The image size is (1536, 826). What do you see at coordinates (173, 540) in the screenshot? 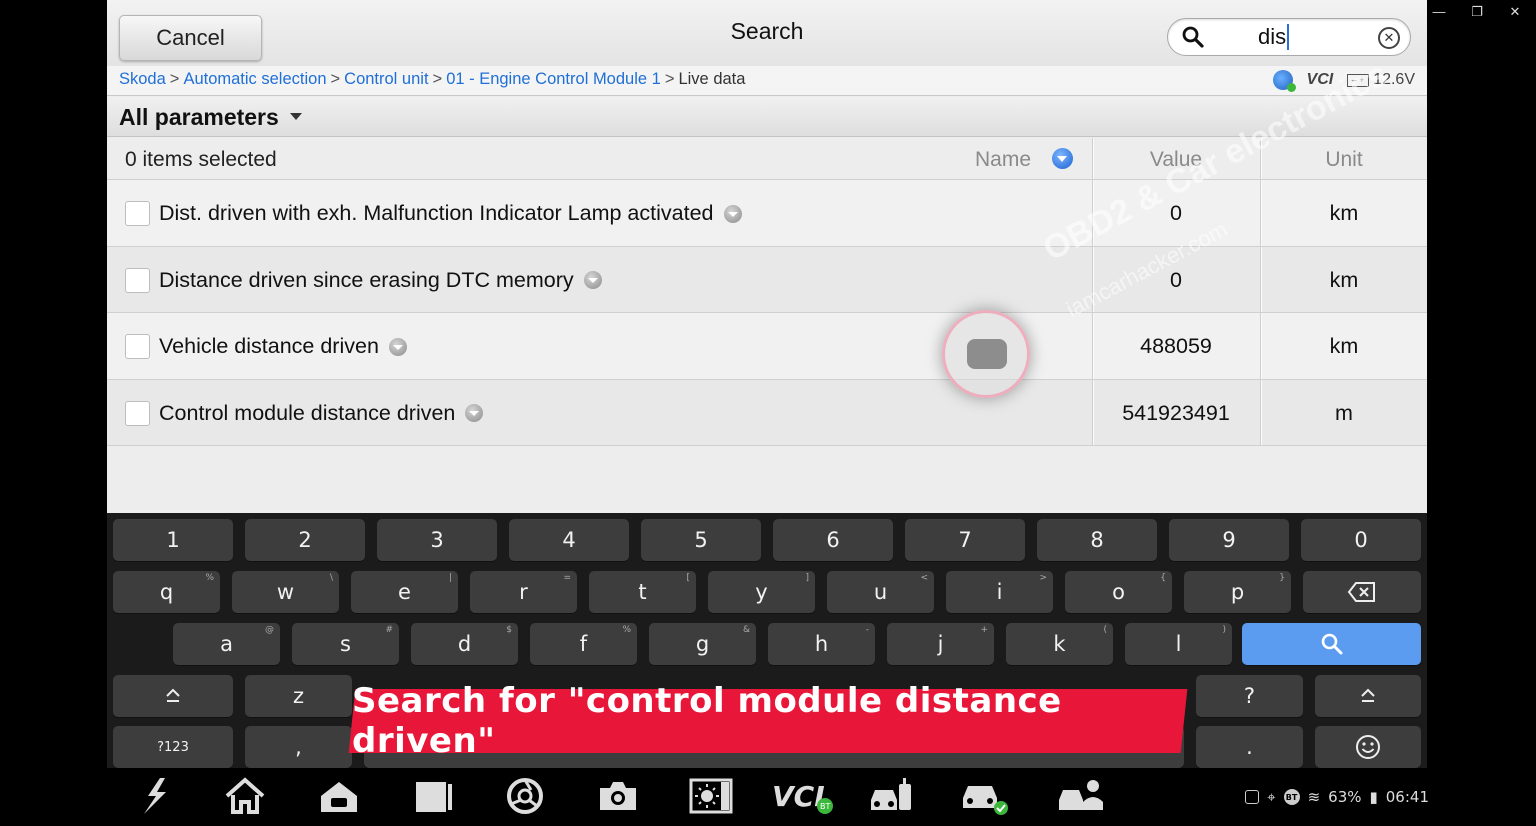
I see `key-1: 1` at bounding box center [173, 540].